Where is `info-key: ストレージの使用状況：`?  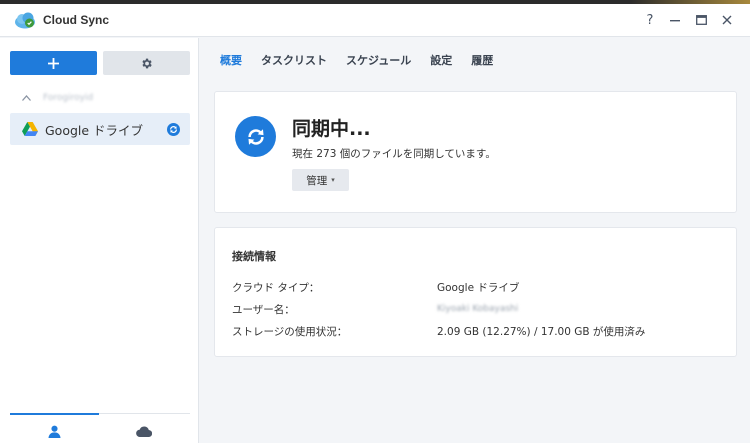 info-key: ストレージの使用状況： is located at coordinates (290, 332).